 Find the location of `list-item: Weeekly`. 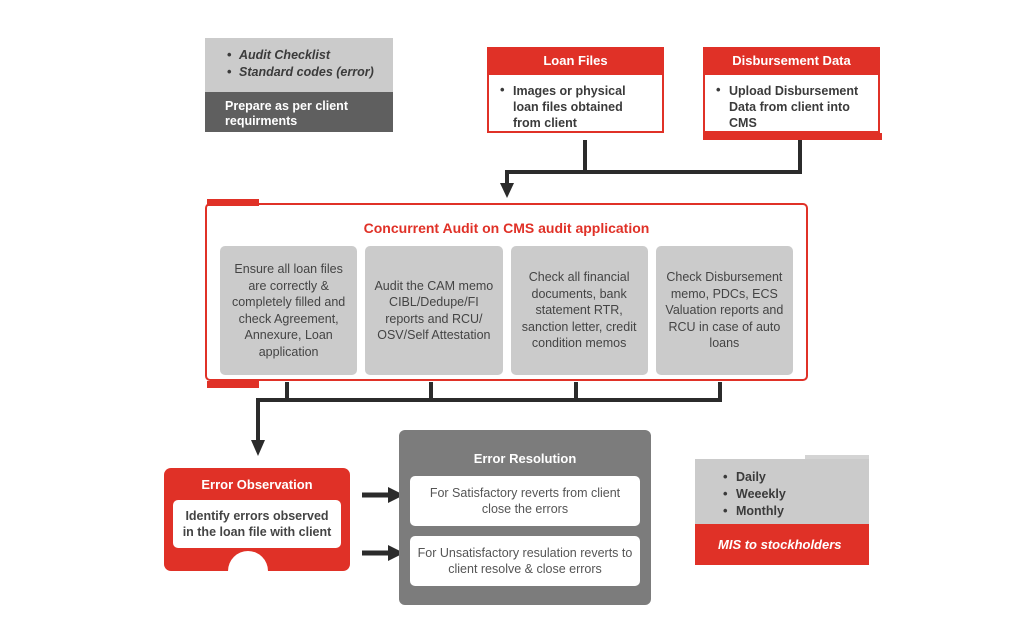

list-item: Weeekly is located at coordinates (796, 494).